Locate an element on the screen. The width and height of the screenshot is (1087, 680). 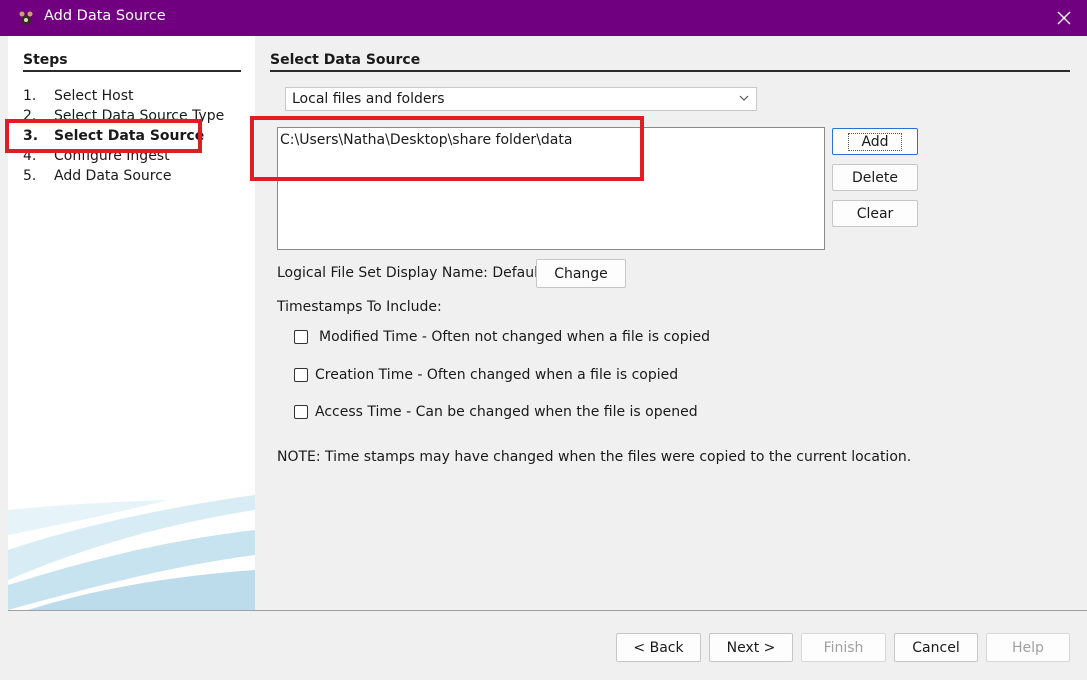
highlight-box-step is located at coordinates (103, 136).